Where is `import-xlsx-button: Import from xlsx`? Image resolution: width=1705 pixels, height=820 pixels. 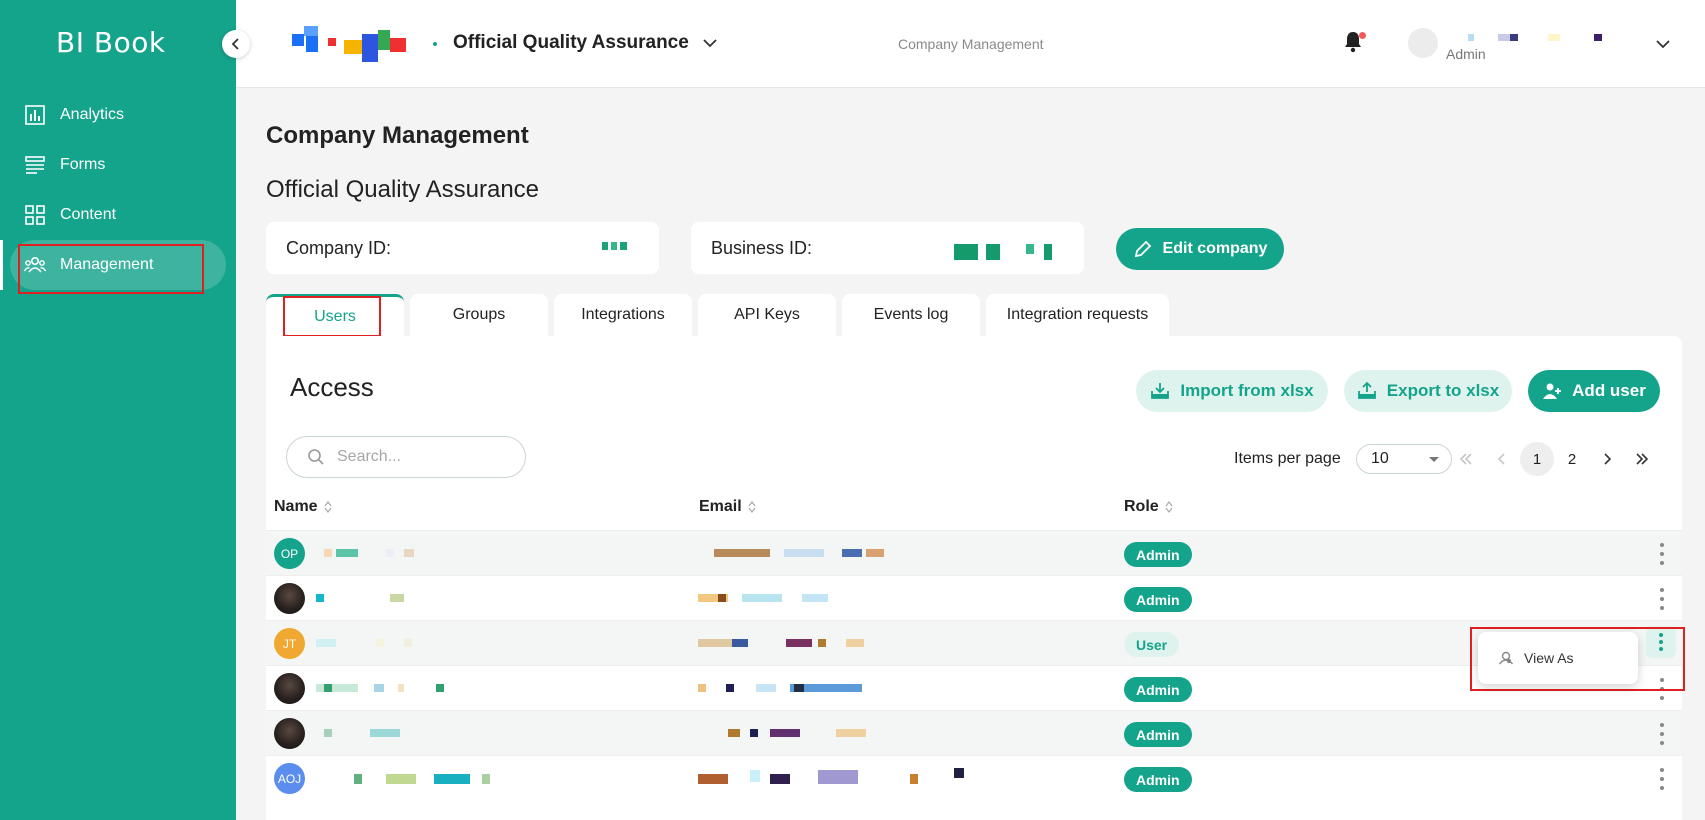
import-xlsx-button: Import from xlsx is located at coordinates (1232, 391).